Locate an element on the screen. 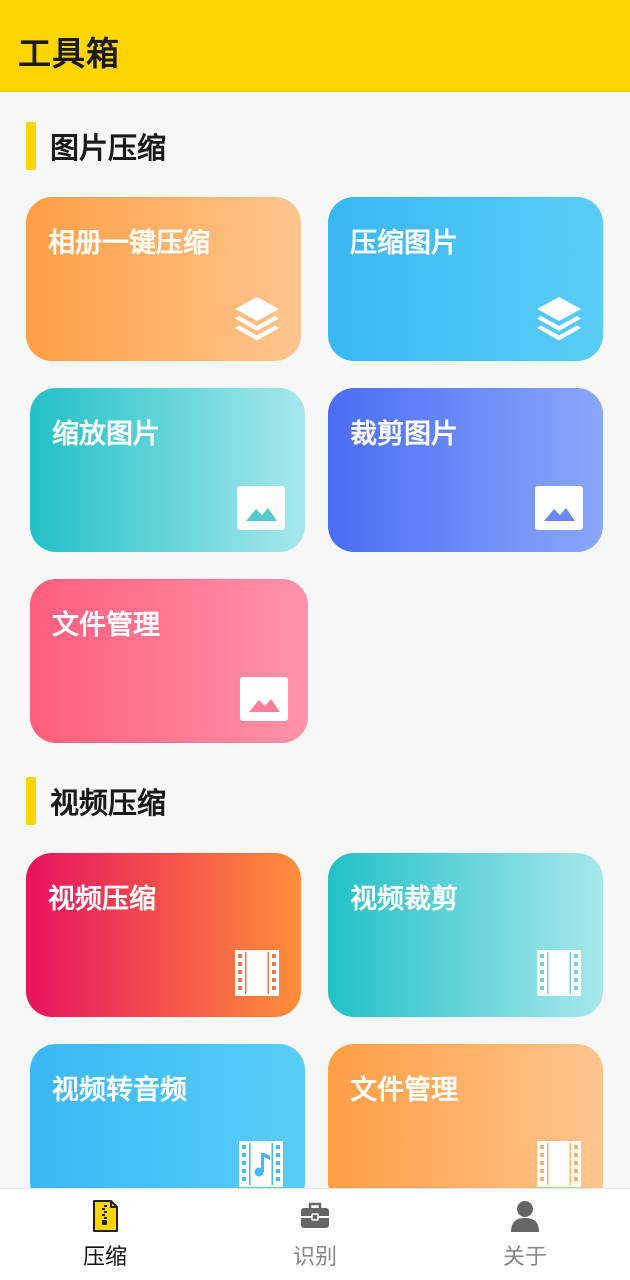 Image resolution: width=630 pixels, height=1280 pixels. card-video-compress: 视频压缩 is located at coordinates (163, 935).